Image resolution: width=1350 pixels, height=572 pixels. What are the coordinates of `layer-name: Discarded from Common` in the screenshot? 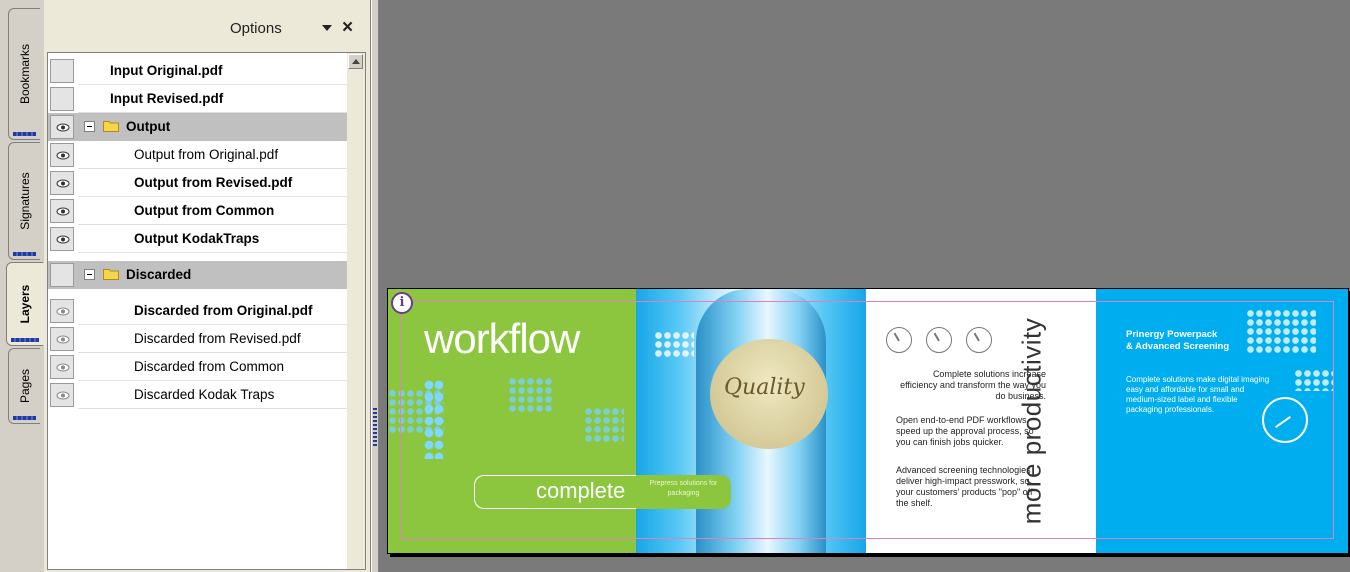 It's located at (209, 366).